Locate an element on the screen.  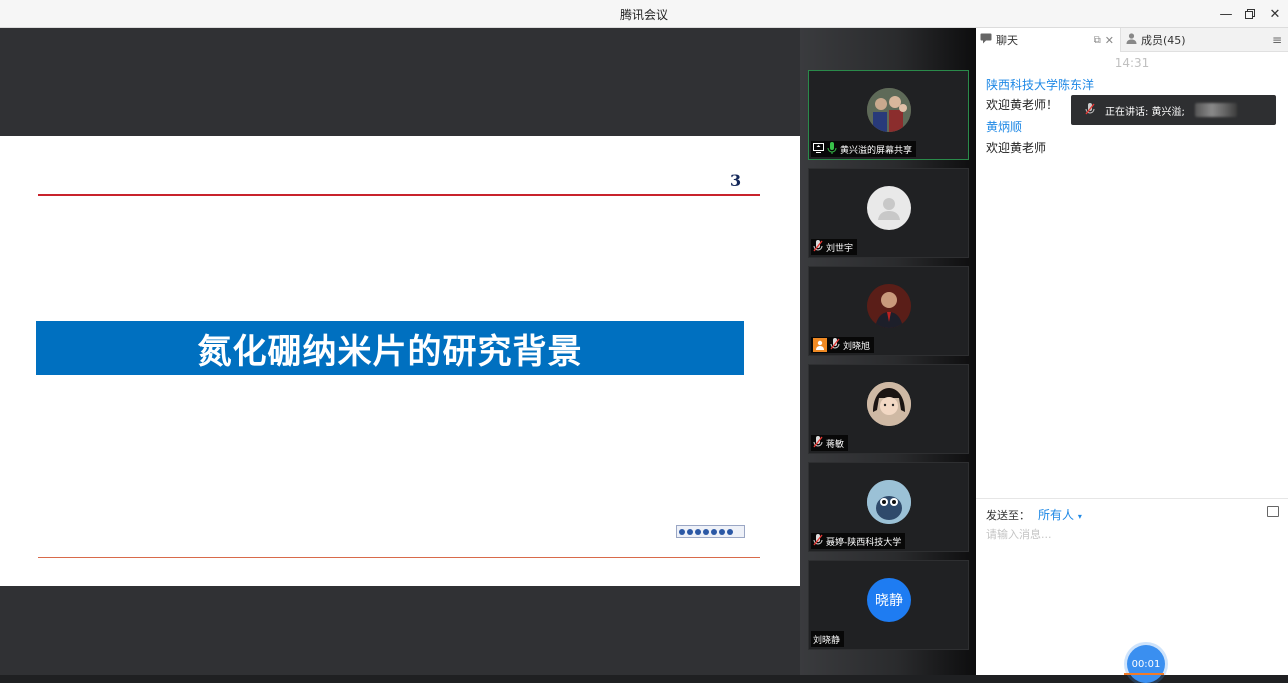
chat-timestamp: 14:31 is located at coordinates (1132, 63).